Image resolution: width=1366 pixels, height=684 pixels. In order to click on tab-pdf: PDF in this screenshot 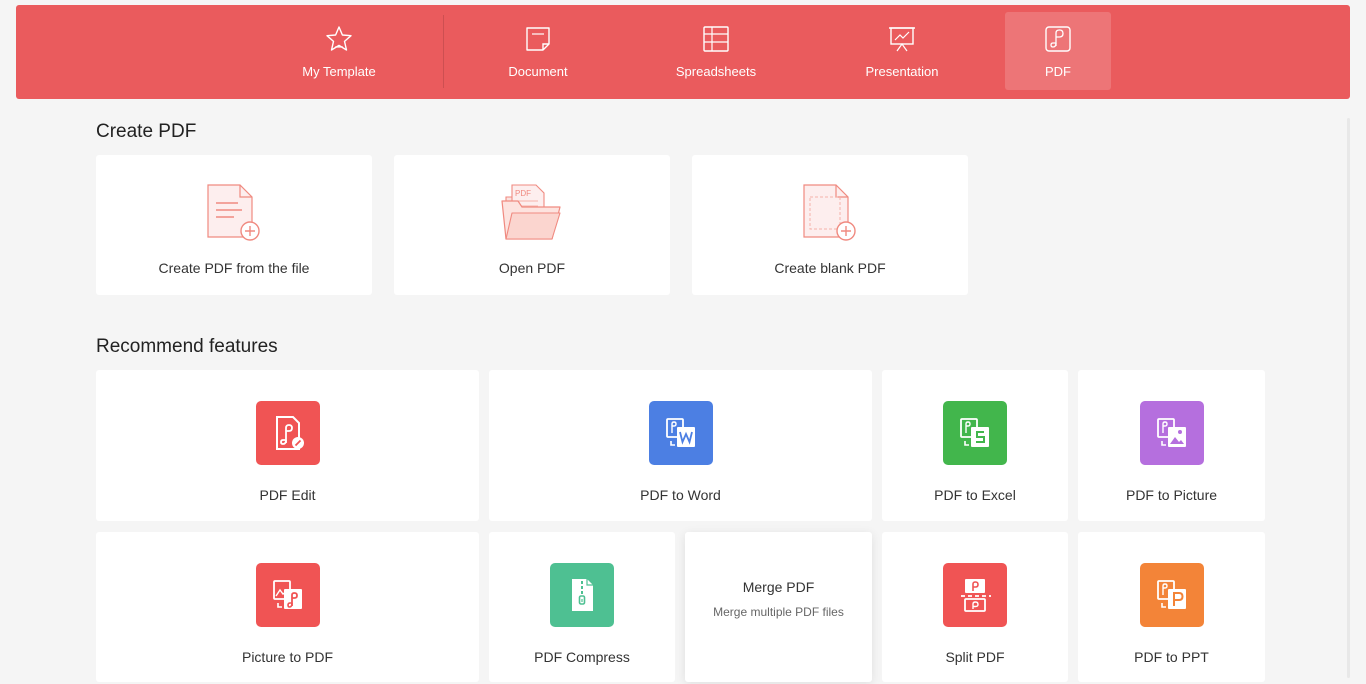, I will do `click(1058, 51)`.